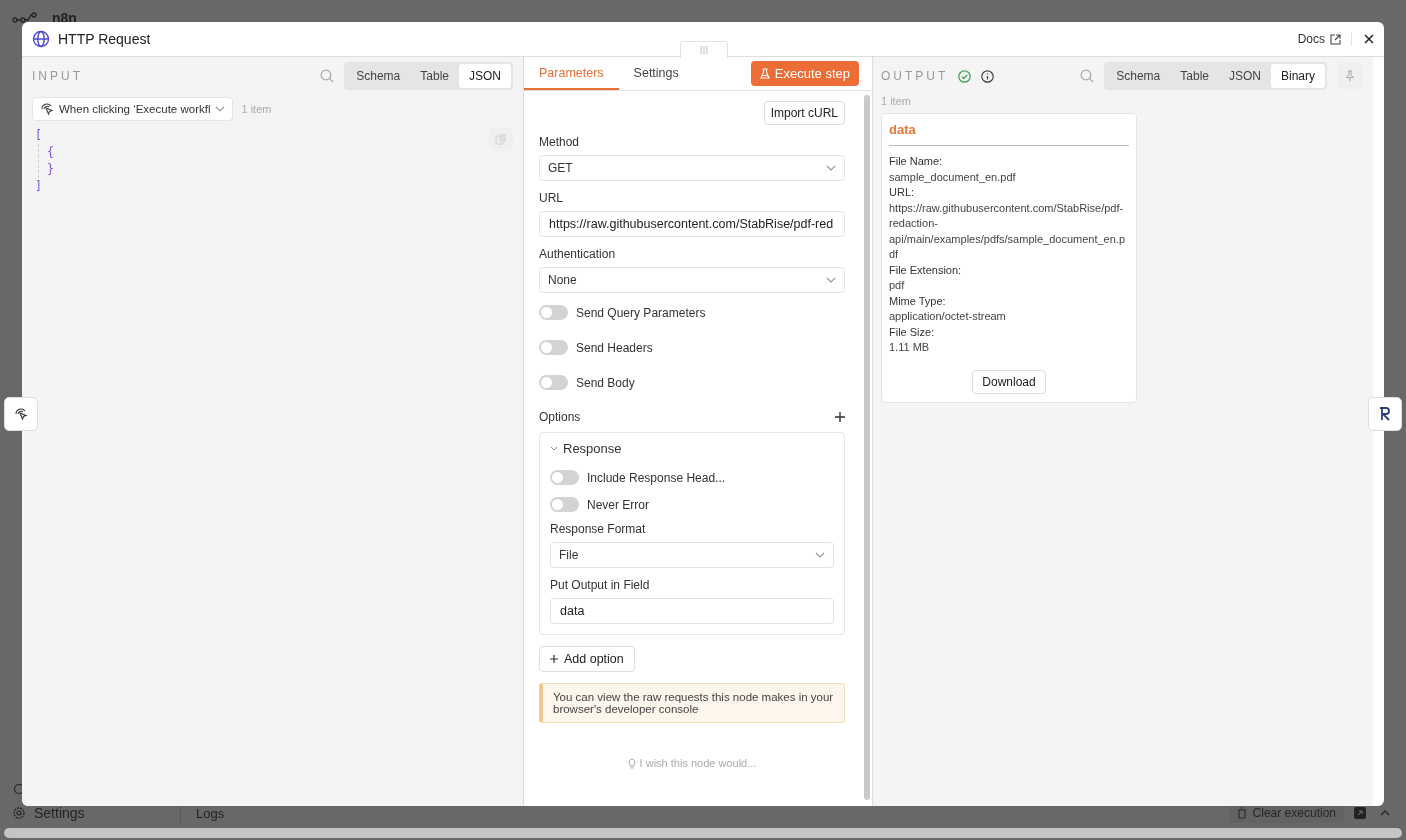  I want to click on input-field: data, so click(692, 611).